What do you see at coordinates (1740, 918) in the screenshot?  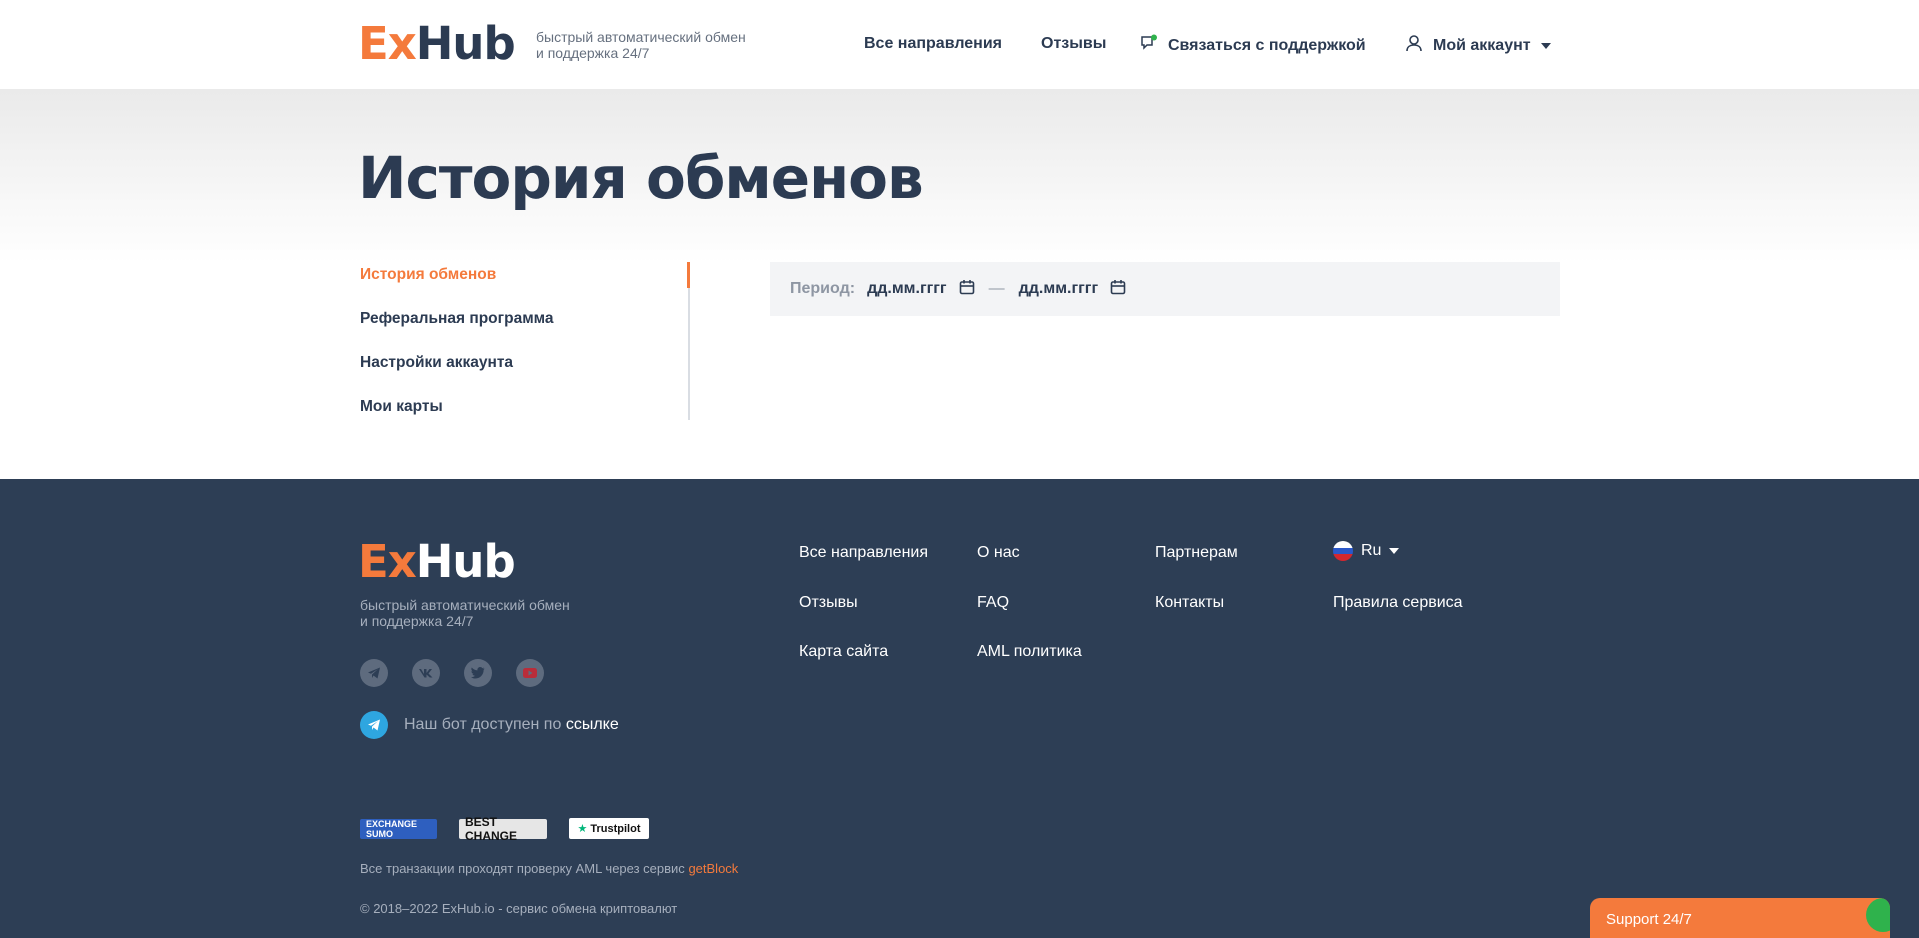 I see `support-chat-widget: Support 24/7` at bounding box center [1740, 918].